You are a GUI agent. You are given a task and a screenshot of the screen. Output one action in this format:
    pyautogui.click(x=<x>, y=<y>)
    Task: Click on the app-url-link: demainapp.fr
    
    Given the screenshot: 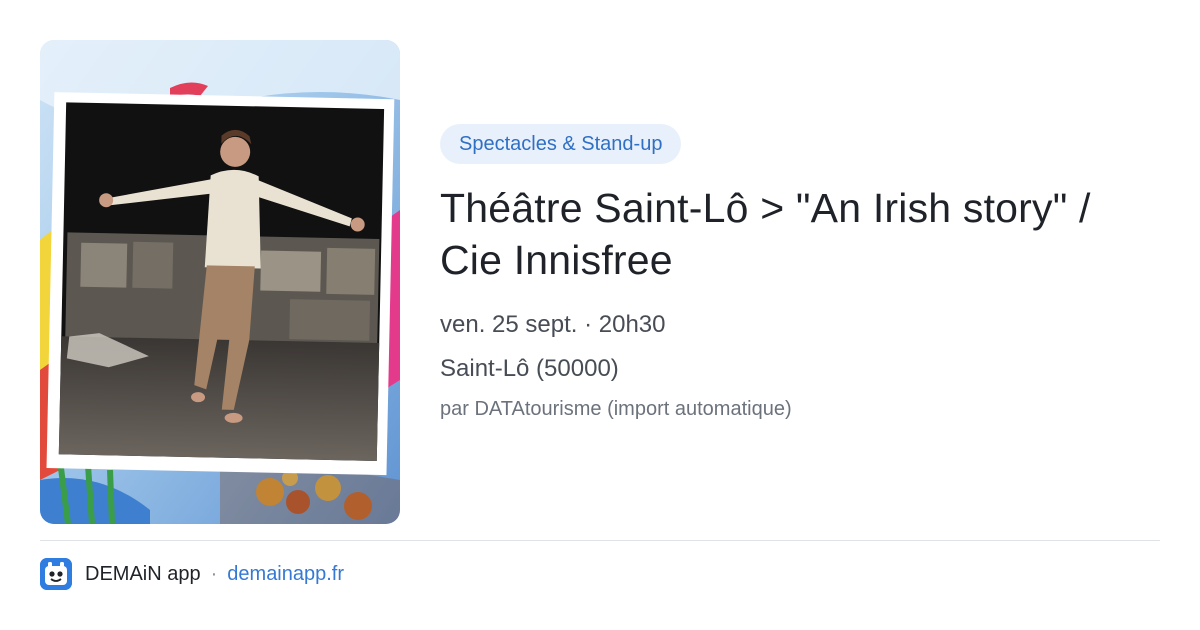 What is the action you would take?
    pyautogui.click(x=285, y=574)
    